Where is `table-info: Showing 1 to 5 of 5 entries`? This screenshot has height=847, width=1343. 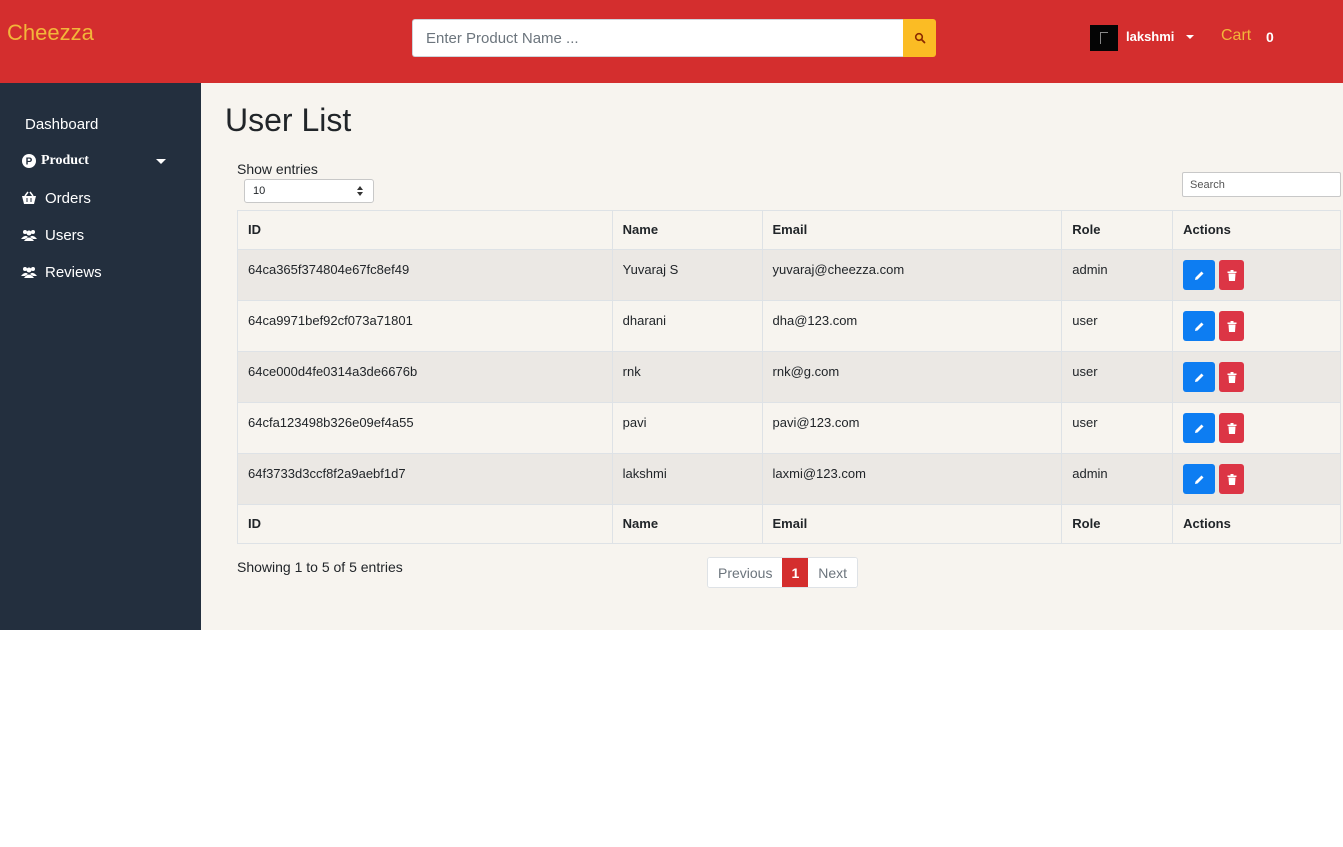 table-info: Showing 1 to 5 of 5 entries is located at coordinates (320, 567).